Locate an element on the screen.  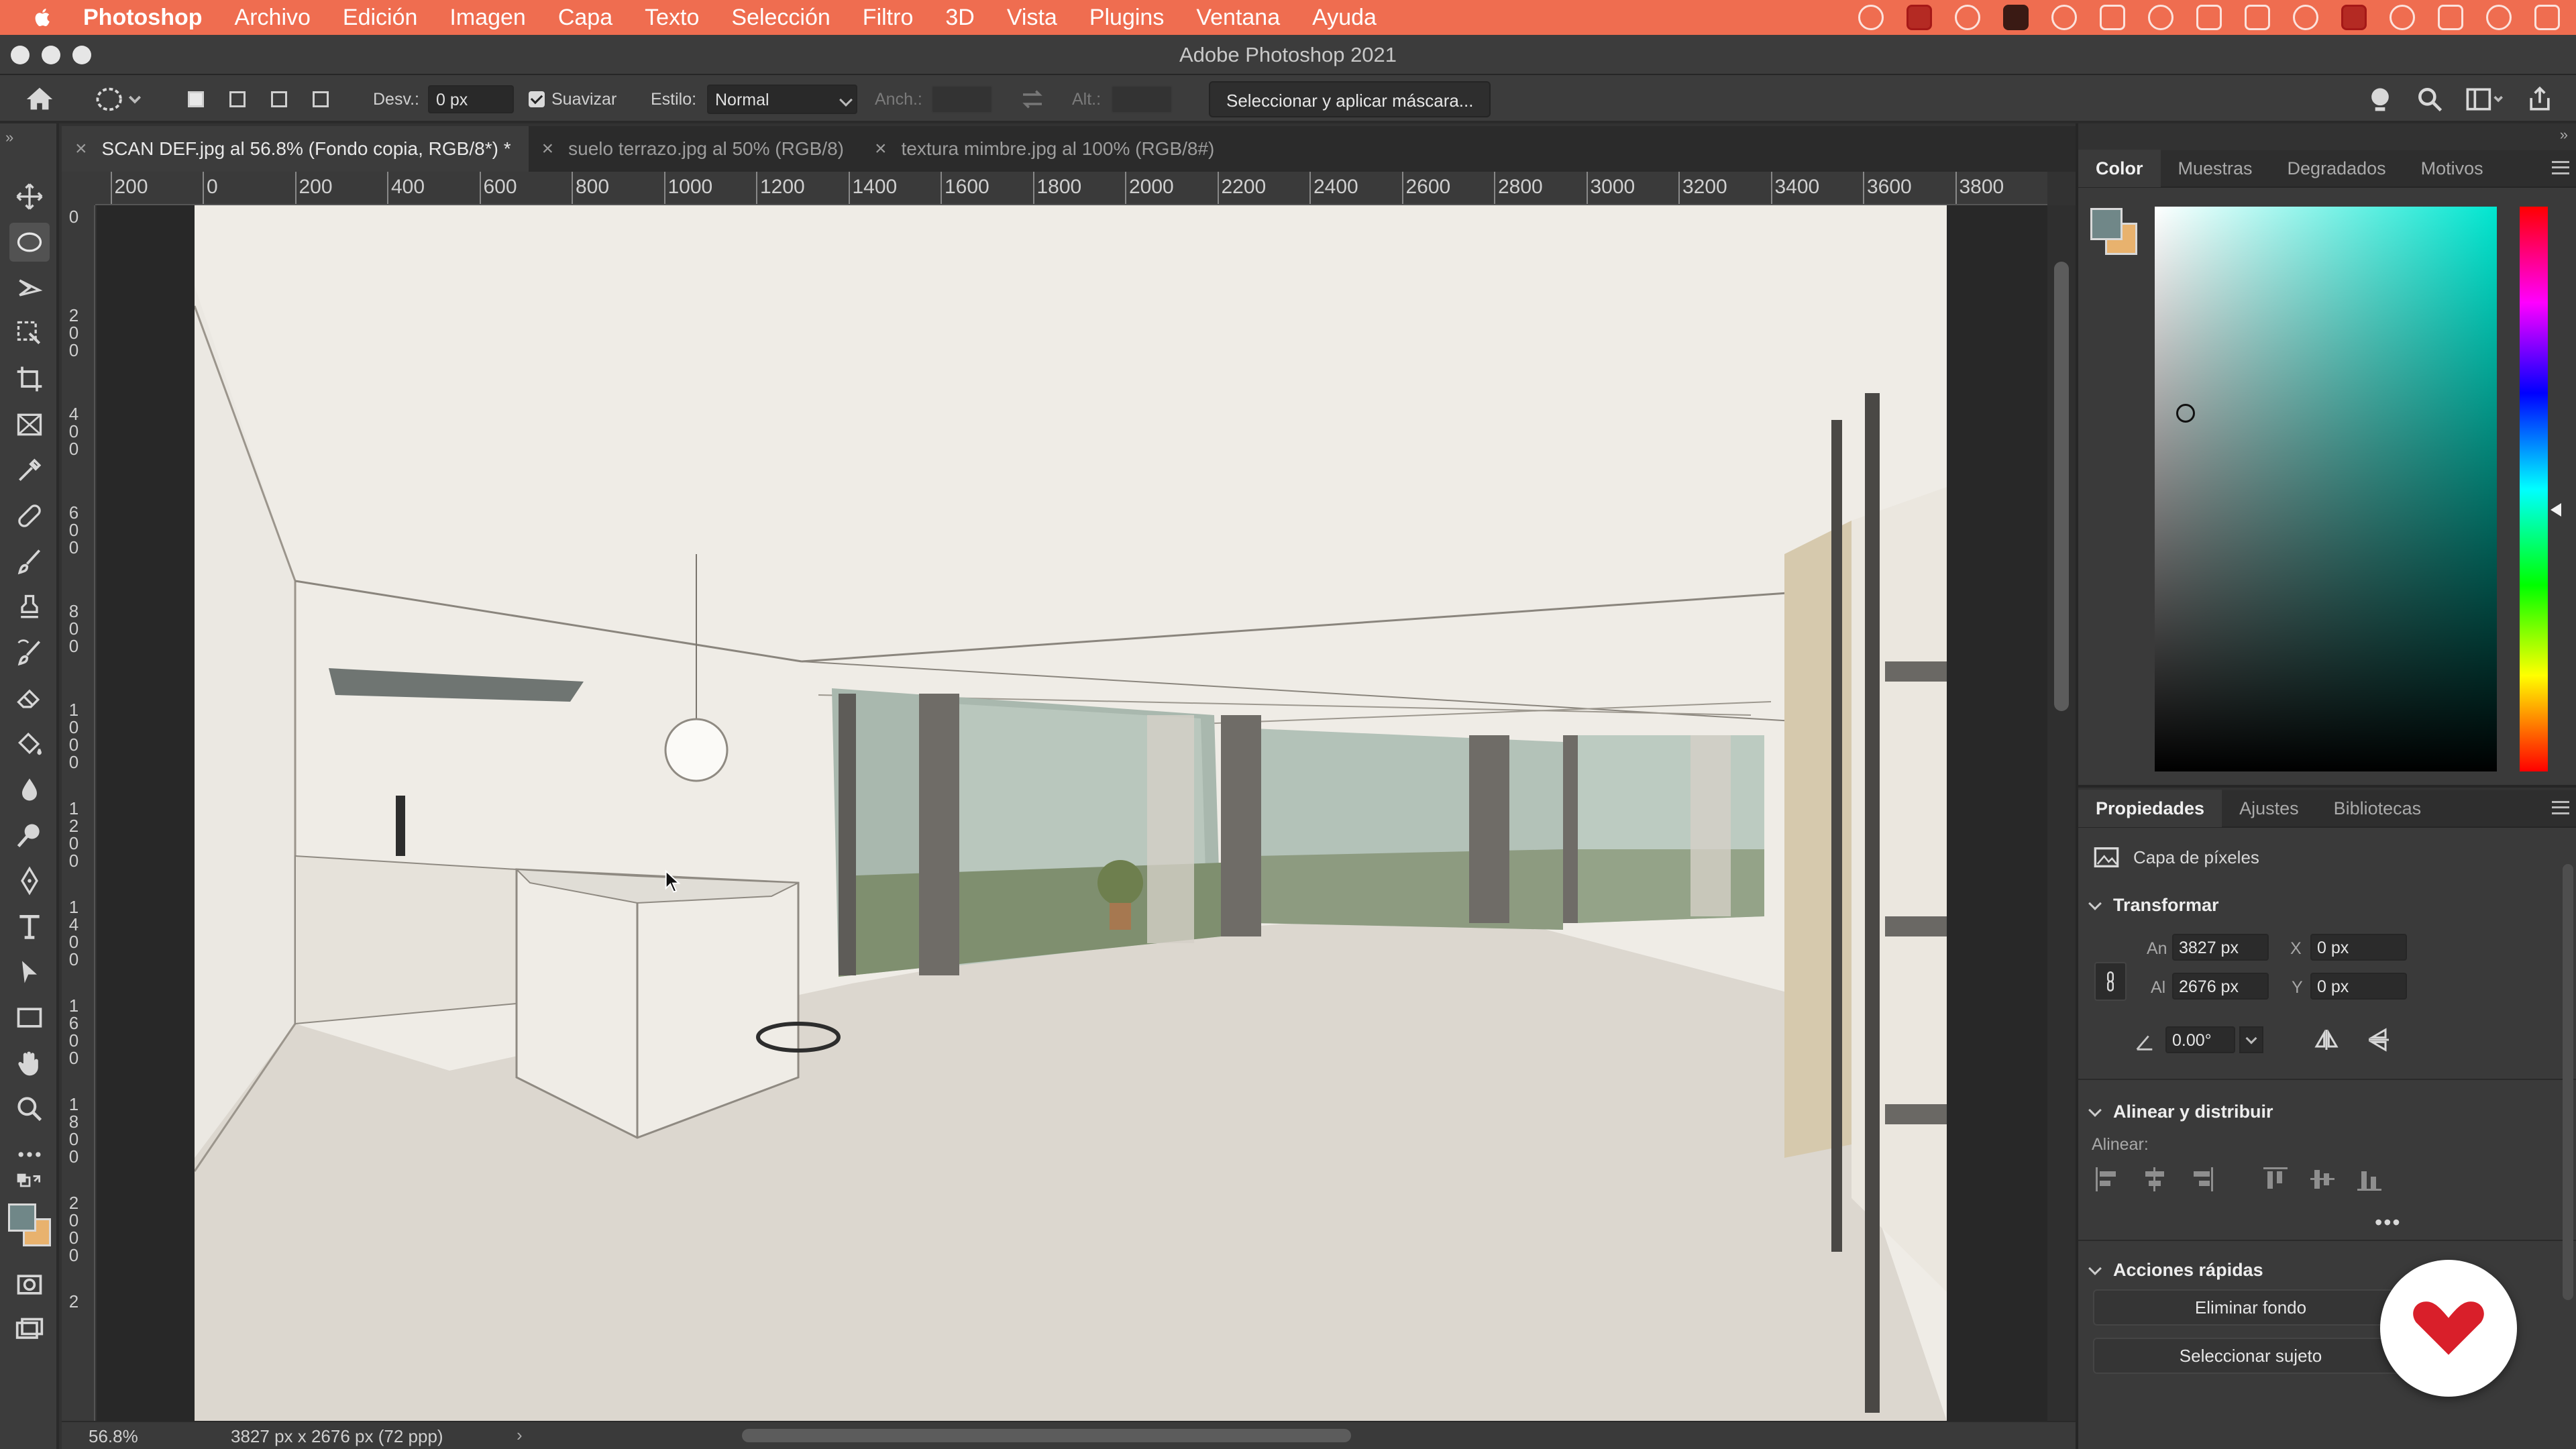
antialias-toggle: Suavizar is located at coordinates (572, 99).